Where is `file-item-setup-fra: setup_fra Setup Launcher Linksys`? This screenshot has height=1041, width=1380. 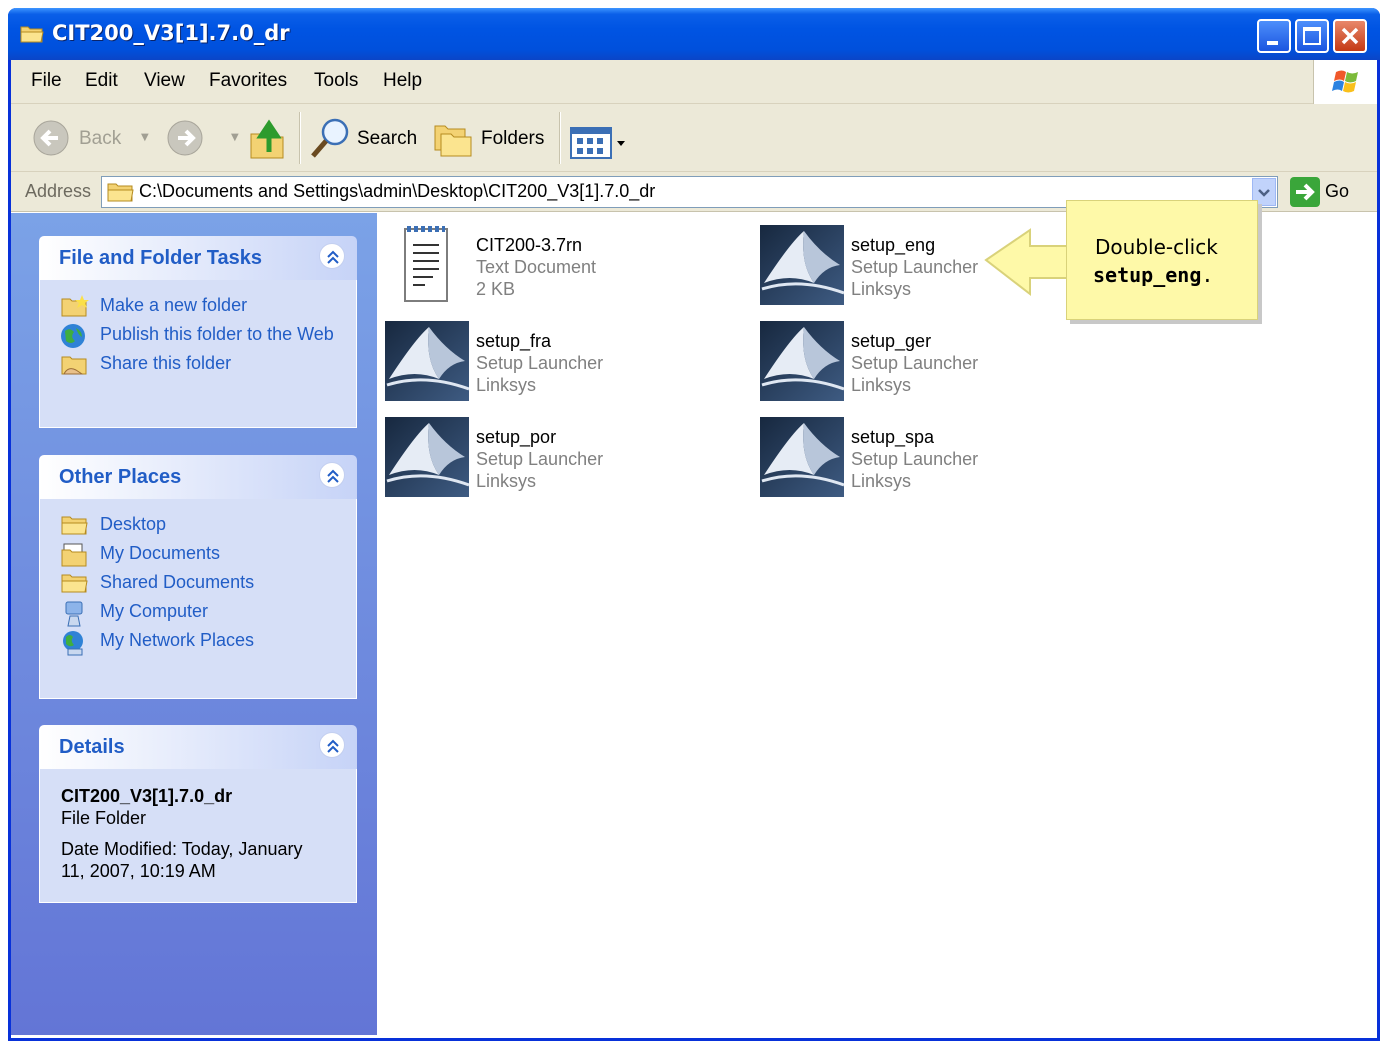
file-item-setup-fra: setup_fra Setup Launcher Linksys is located at coordinates (565, 364).